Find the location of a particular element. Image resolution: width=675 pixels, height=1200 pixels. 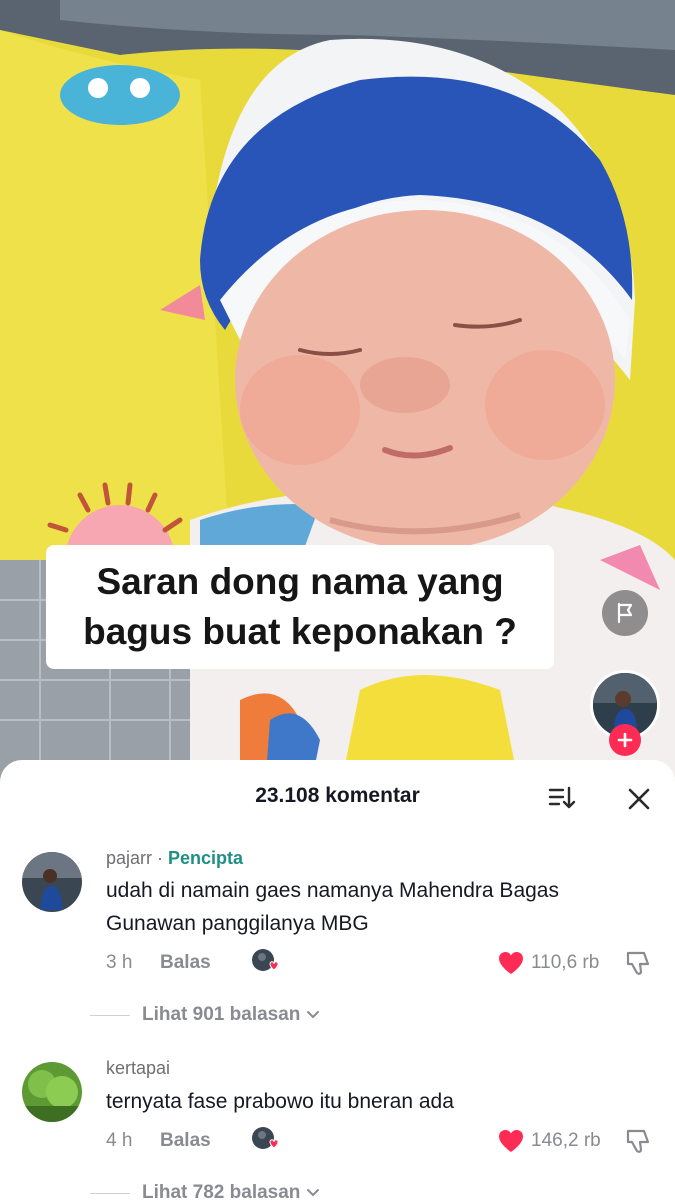

comment-username: kertapai is located at coordinates (138, 1068).